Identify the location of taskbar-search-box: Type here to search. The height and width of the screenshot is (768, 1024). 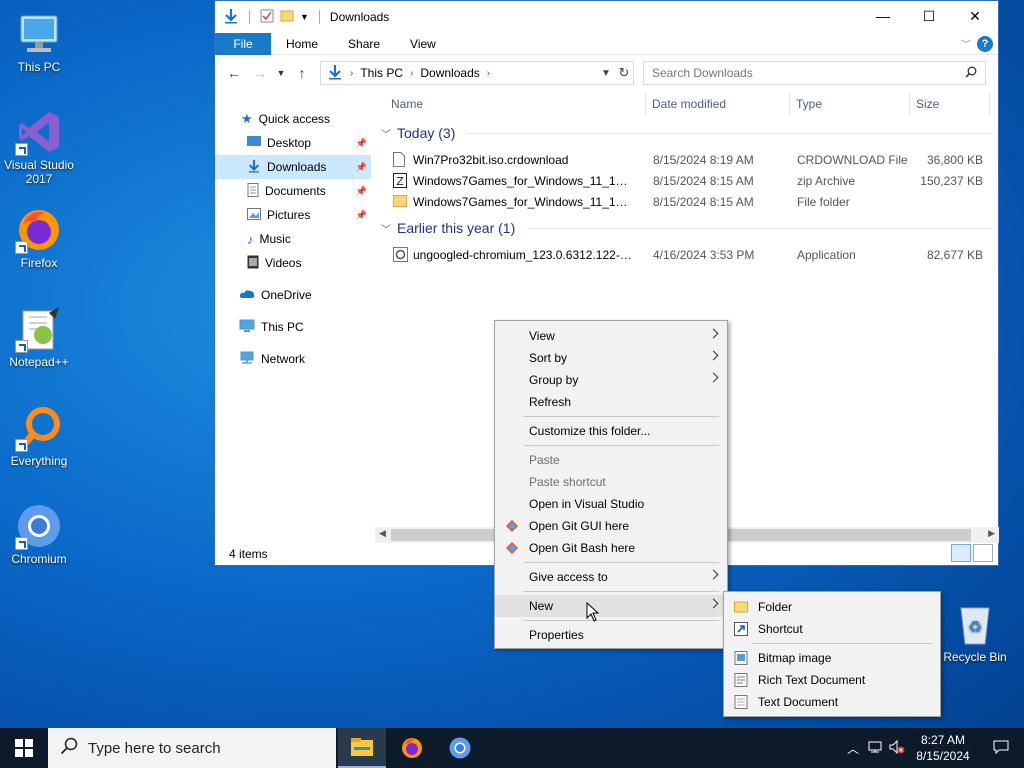
(192, 748).